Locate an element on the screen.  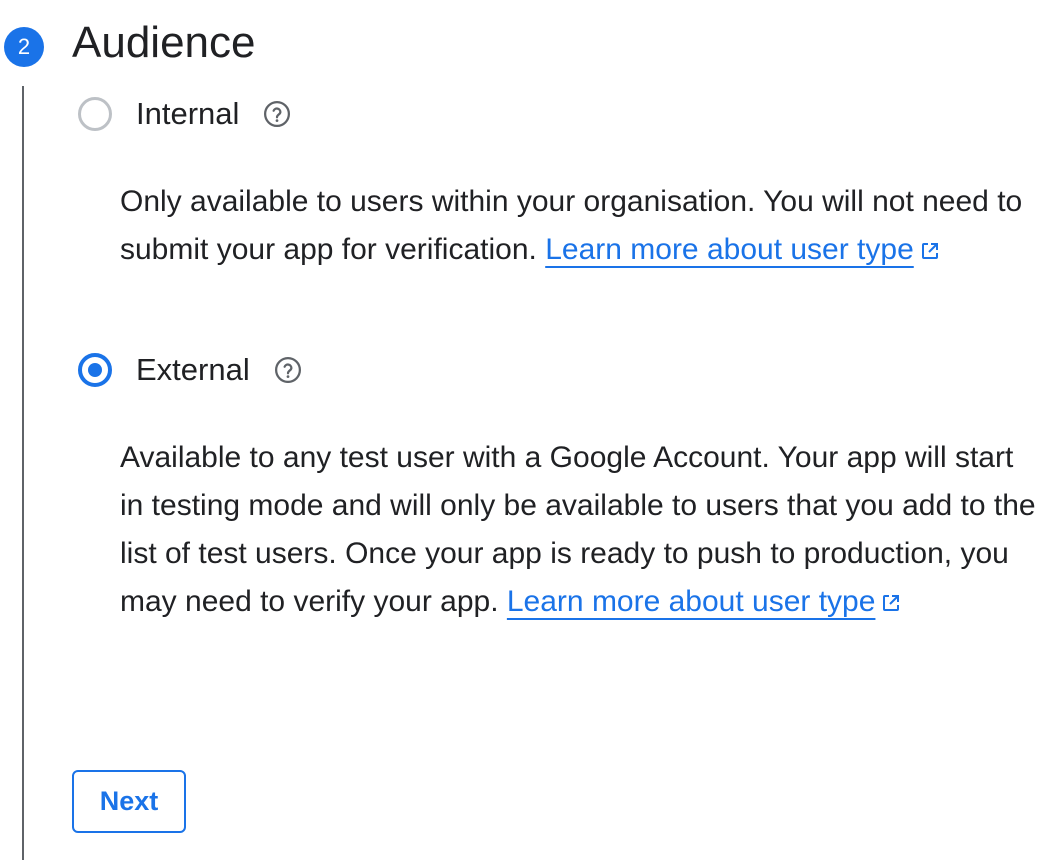
learn-more-user-type-link-external: Learn more about user type is located at coordinates (704, 601).